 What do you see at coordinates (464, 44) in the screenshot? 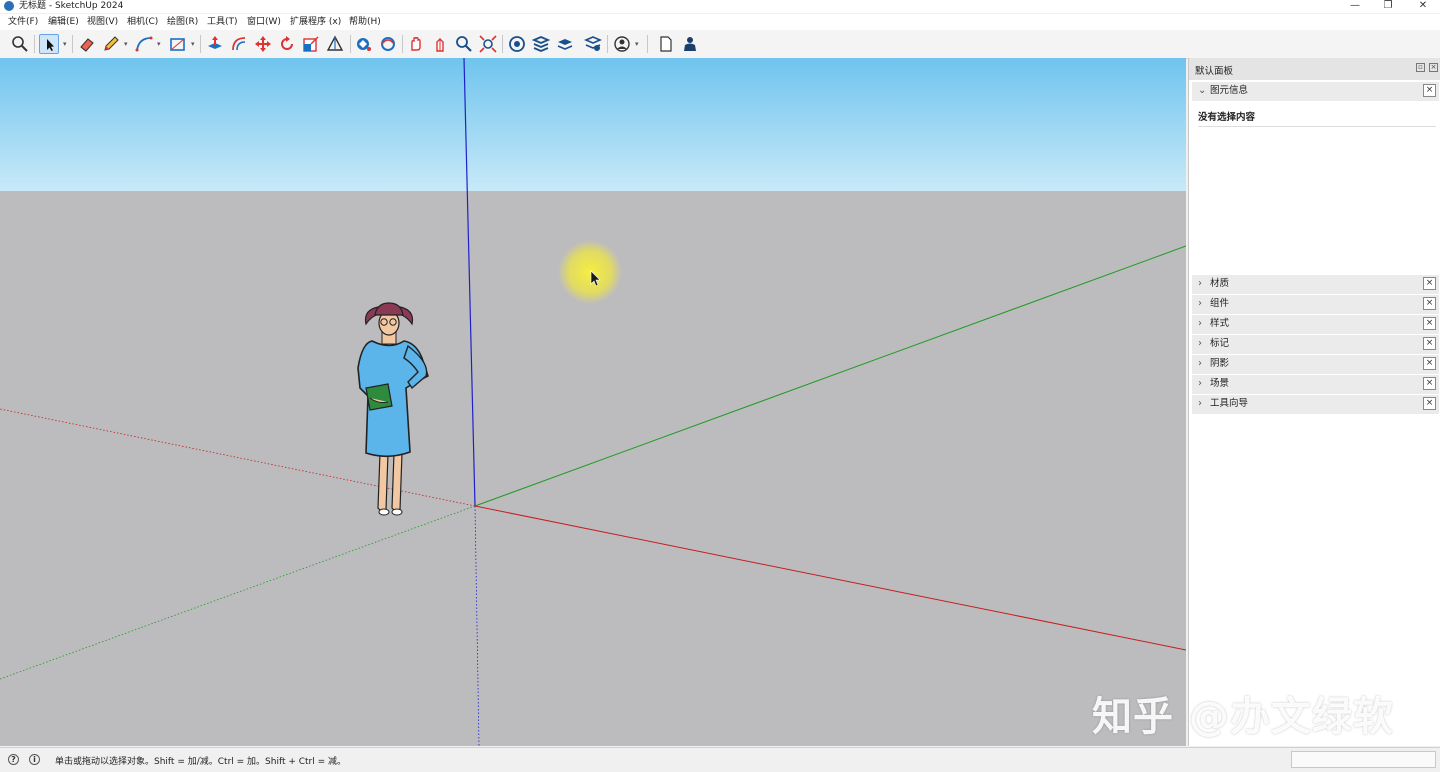
I see `zoom-icon` at bounding box center [464, 44].